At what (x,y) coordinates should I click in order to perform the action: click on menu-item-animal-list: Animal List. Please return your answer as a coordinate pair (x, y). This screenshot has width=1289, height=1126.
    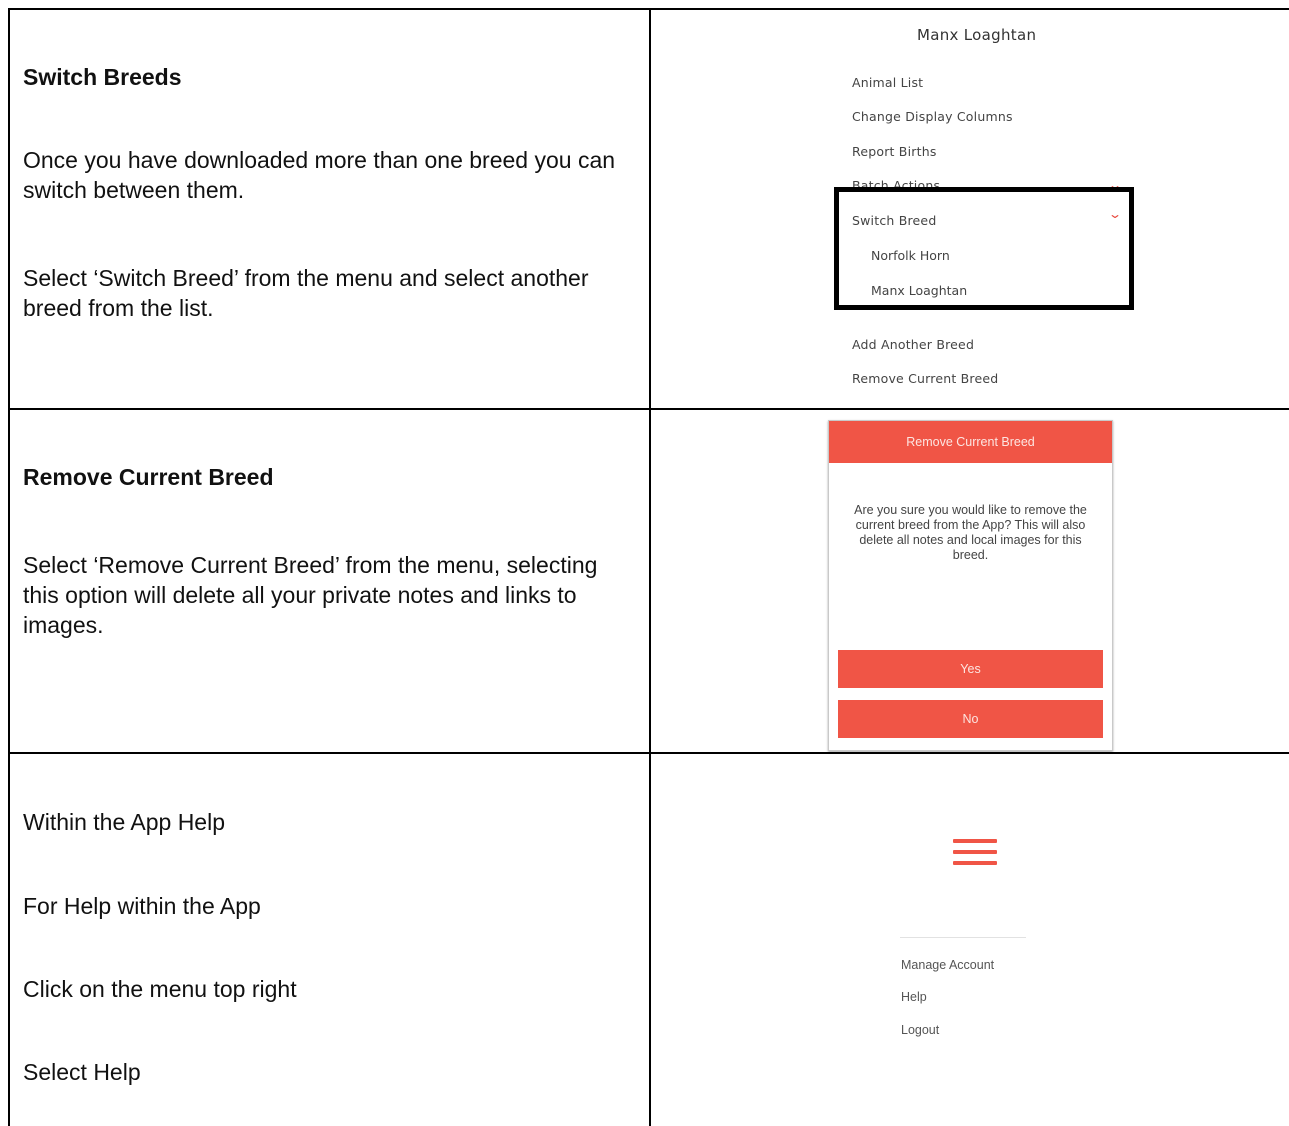
    Looking at the image, I should click on (887, 82).